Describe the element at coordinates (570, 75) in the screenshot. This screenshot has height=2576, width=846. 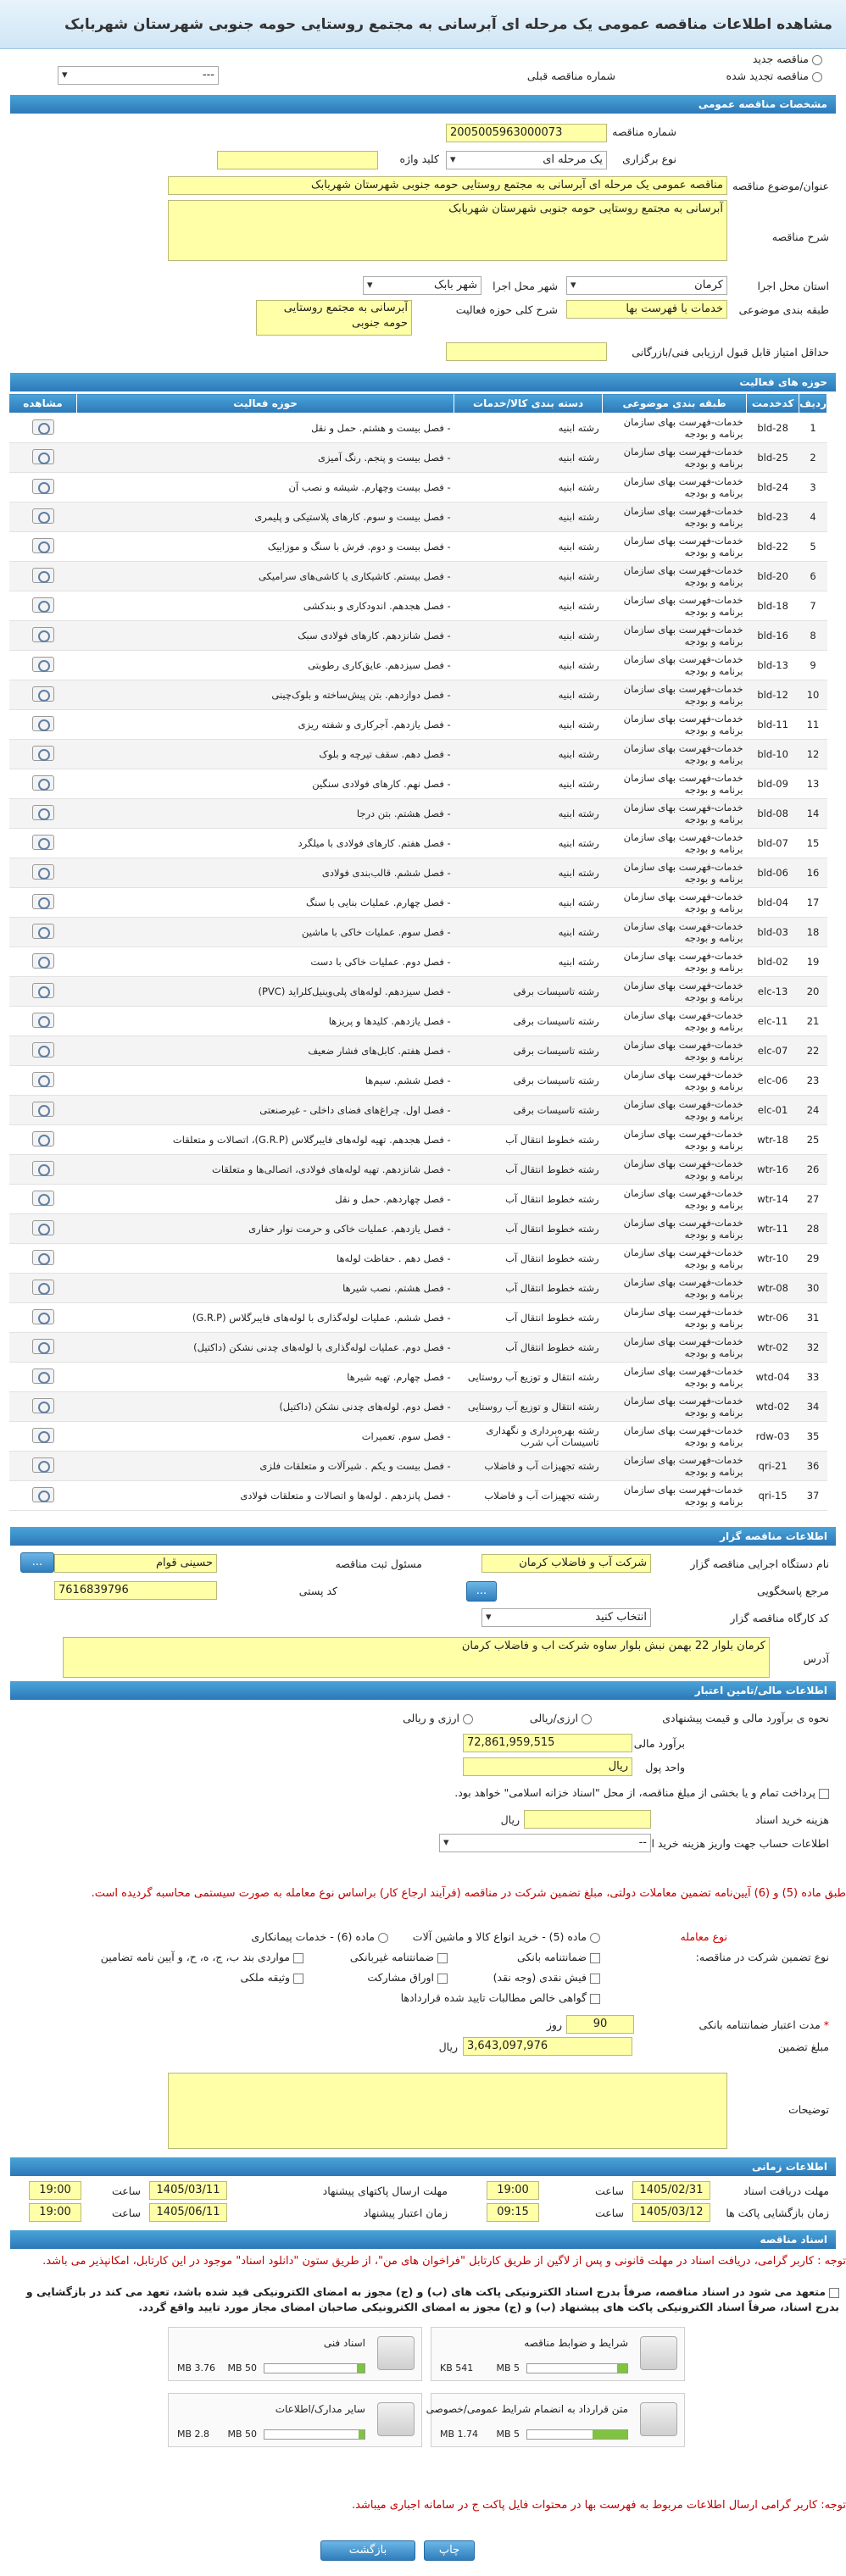
I see `prev-number-label: شماره مناقصه قبلی` at that location.